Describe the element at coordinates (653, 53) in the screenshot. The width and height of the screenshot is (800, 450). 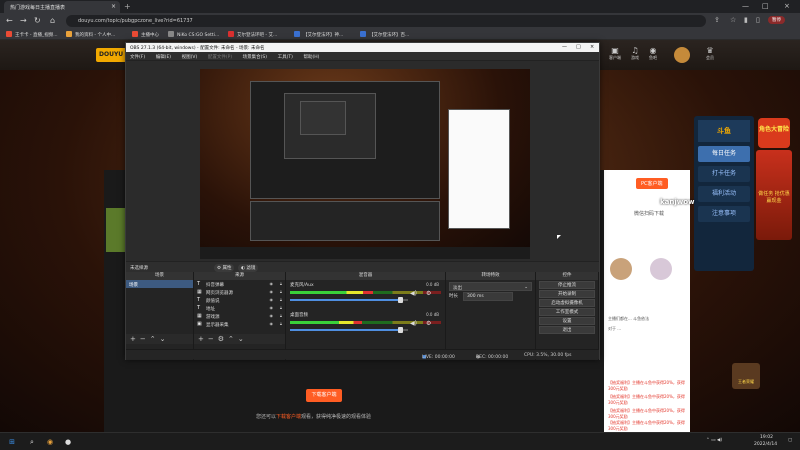
I see `header-fishbar-link: ◉ 鱼吧` at that location.